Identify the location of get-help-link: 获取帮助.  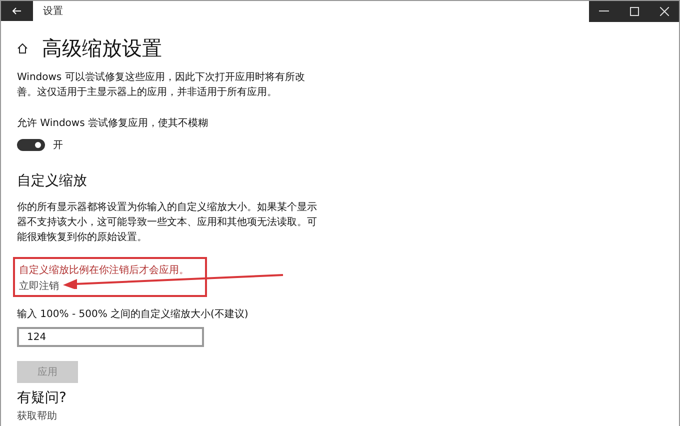
(37, 416).